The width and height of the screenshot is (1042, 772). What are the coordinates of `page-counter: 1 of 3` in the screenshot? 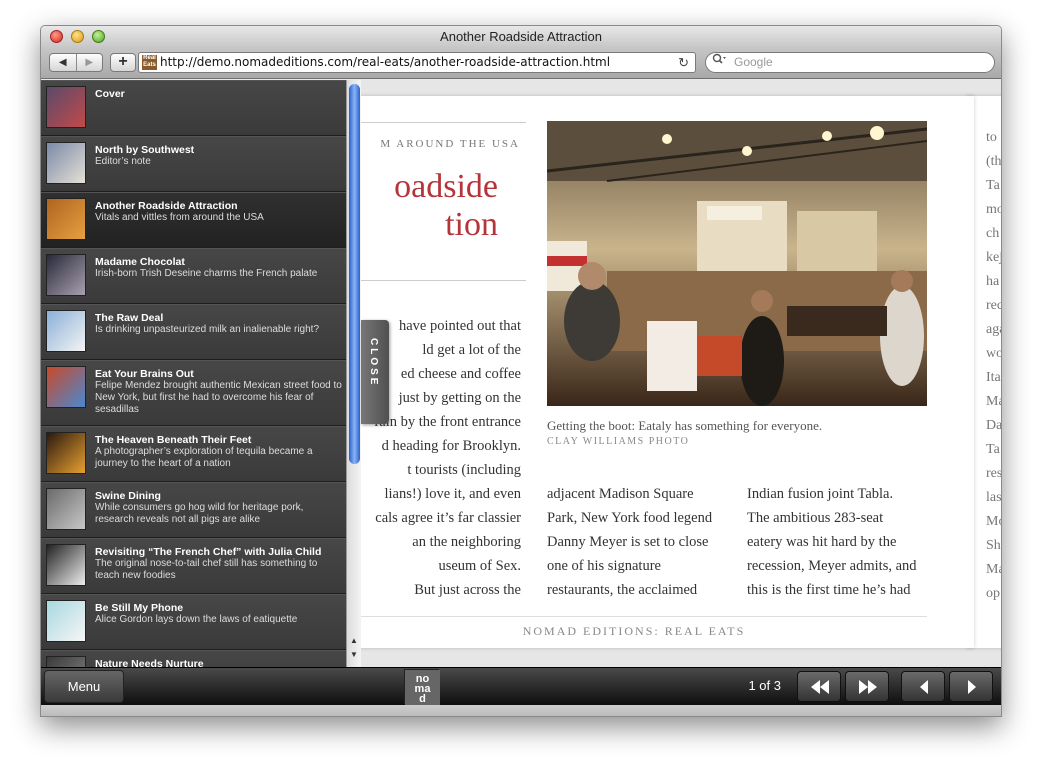 It's located at (764, 685).